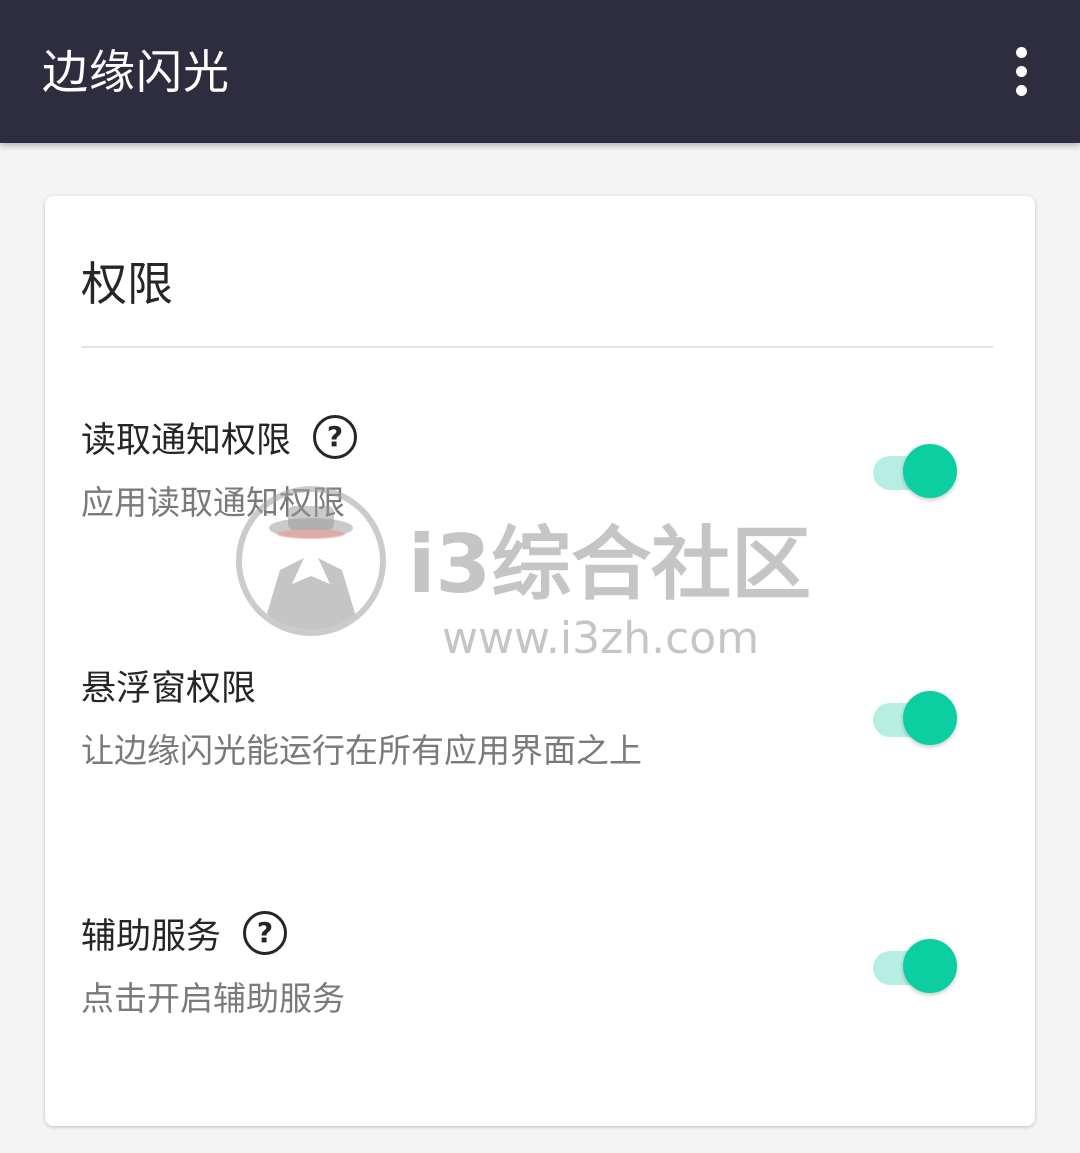 The image size is (1080, 1153). What do you see at coordinates (540, 71) in the screenshot?
I see `app-bar: 边缘闪光` at bounding box center [540, 71].